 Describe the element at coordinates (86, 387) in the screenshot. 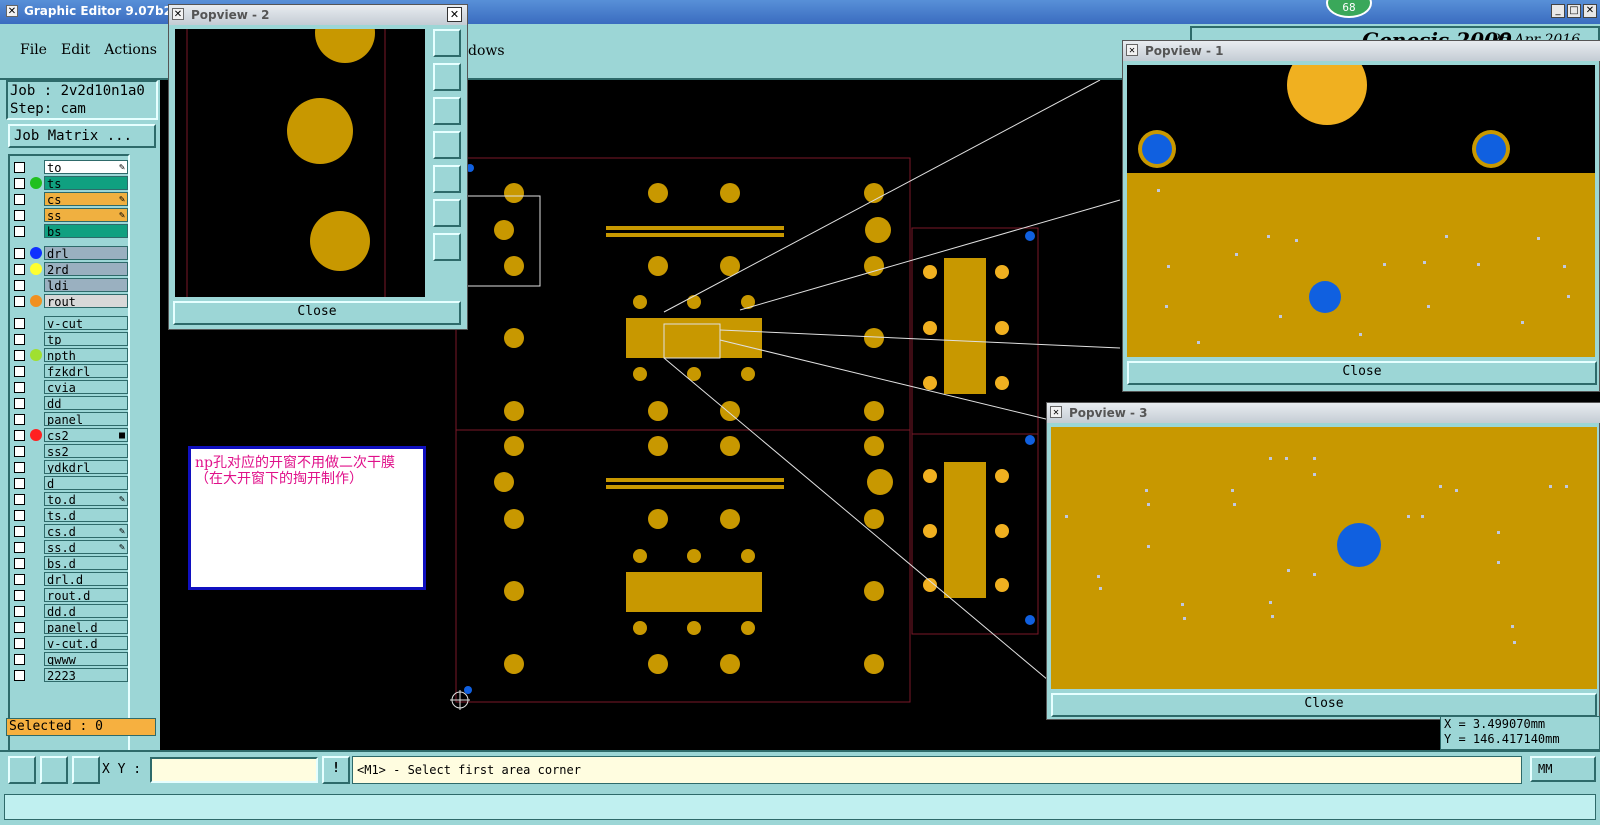

I see `layer-name: cvia` at that location.